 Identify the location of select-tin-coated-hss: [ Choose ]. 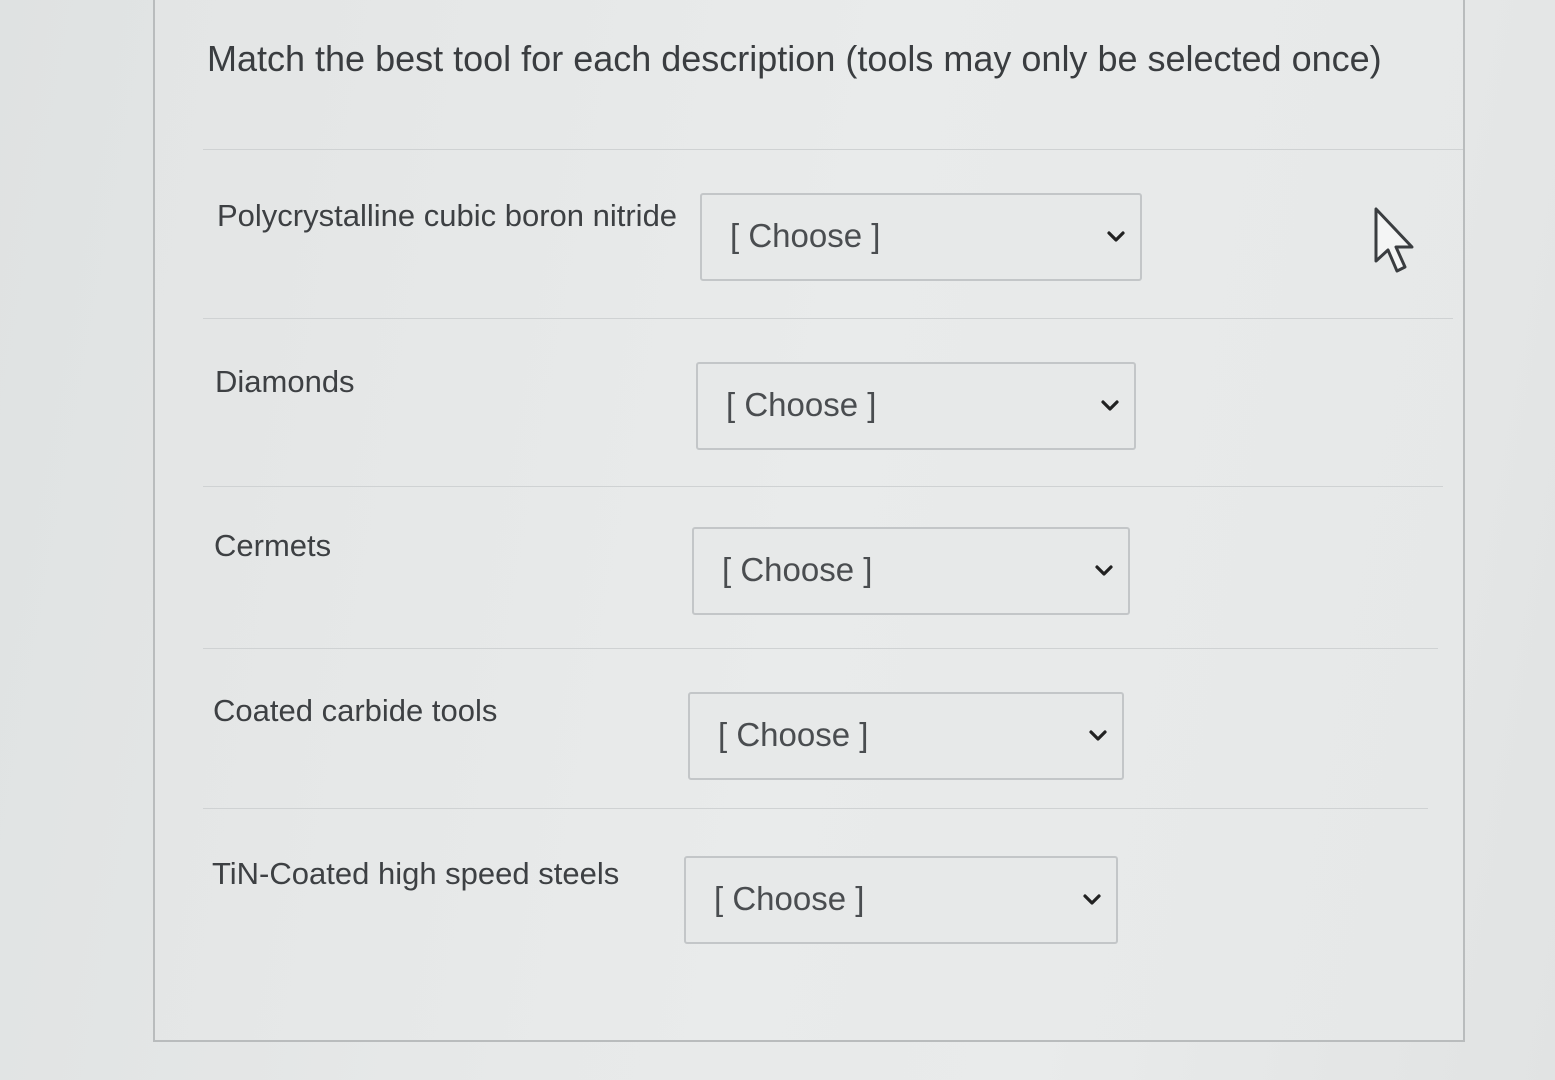
(901, 900).